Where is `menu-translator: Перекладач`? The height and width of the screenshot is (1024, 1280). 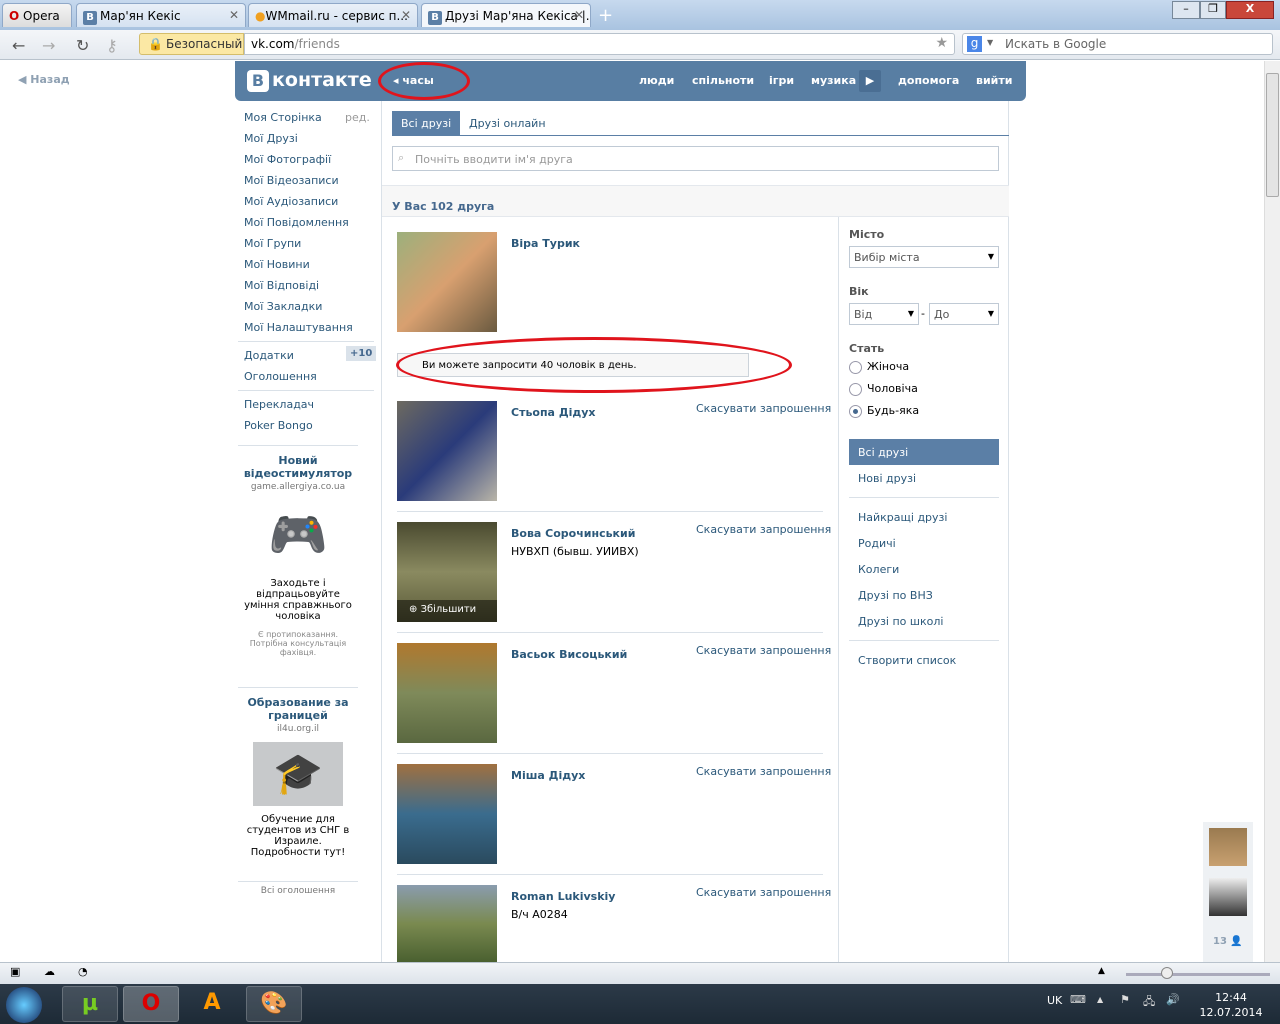
menu-translator: Перекладач is located at coordinates (279, 404).